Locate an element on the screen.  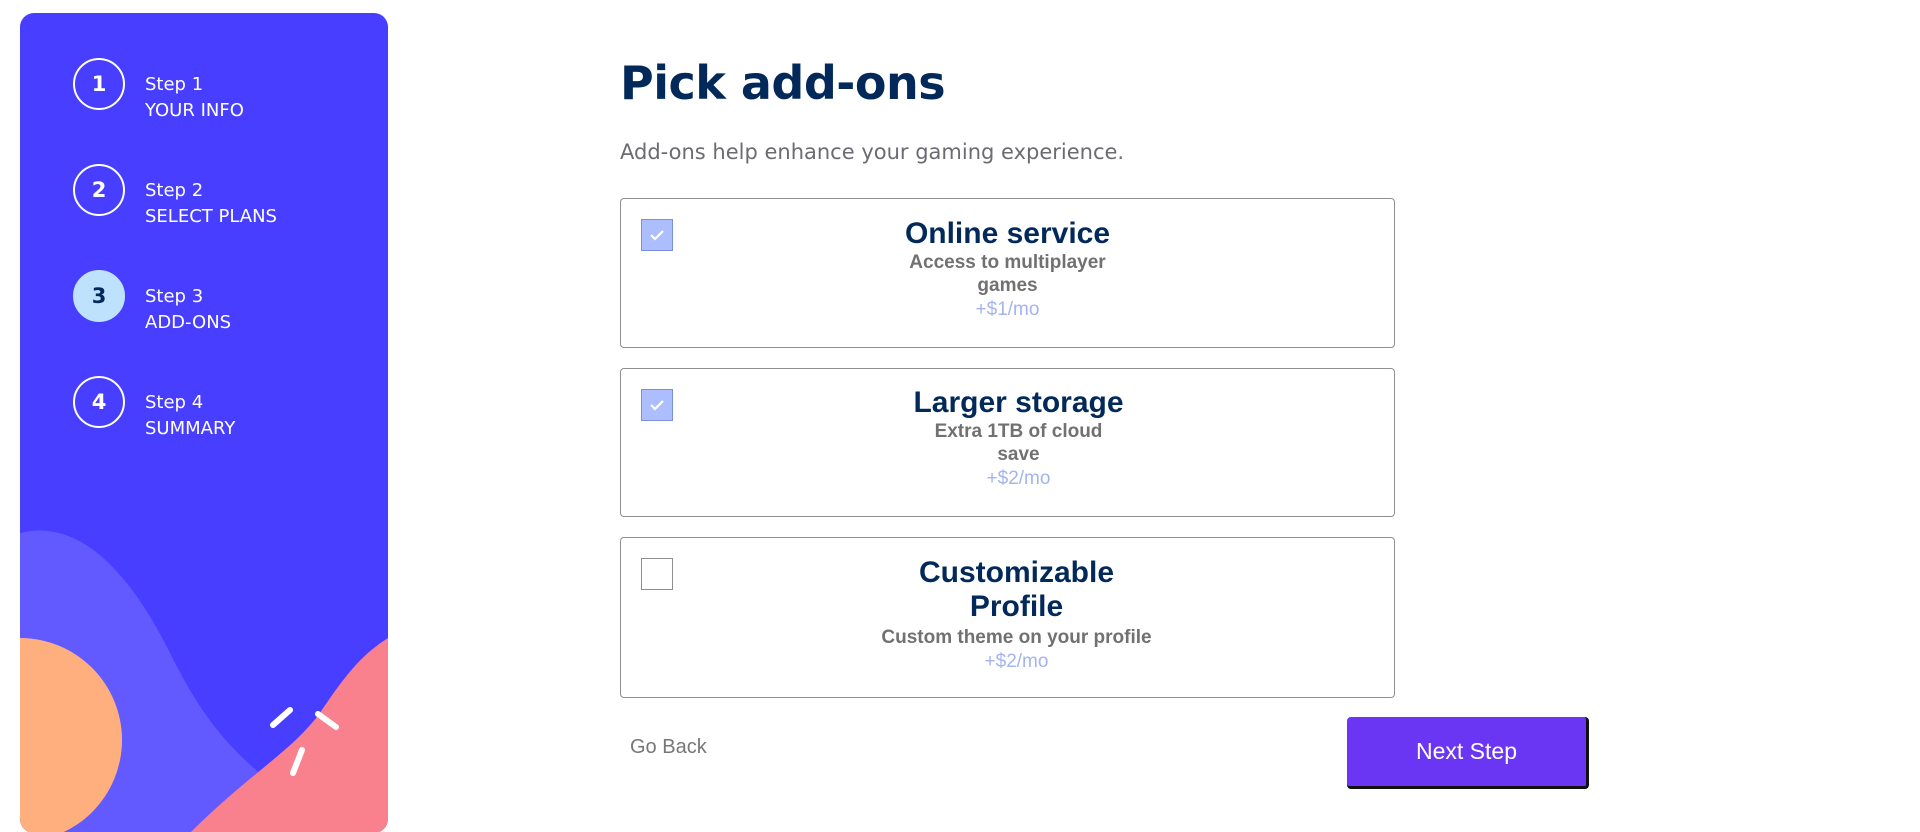
step-3: 3 Step 3 ADD-ONS is located at coordinates (152, 303).